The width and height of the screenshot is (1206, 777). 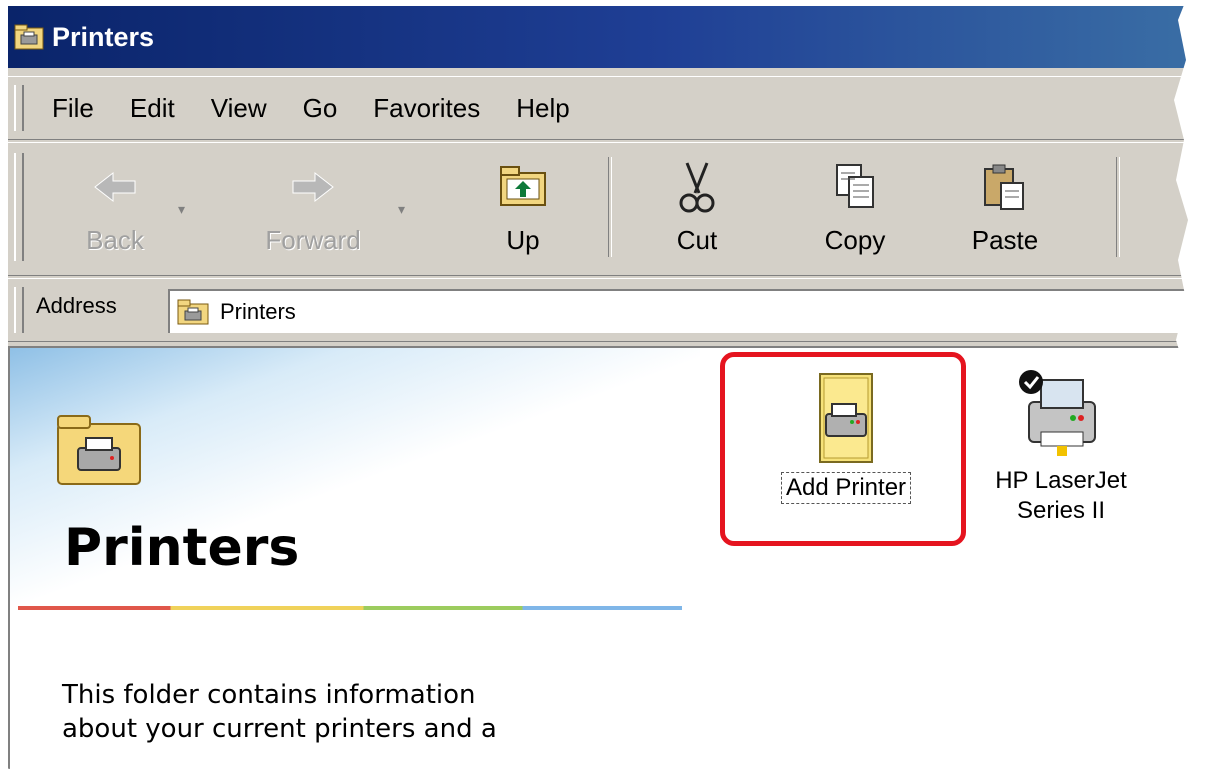 I want to click on description-line: This folder contains information, so click(x=269, y=695).